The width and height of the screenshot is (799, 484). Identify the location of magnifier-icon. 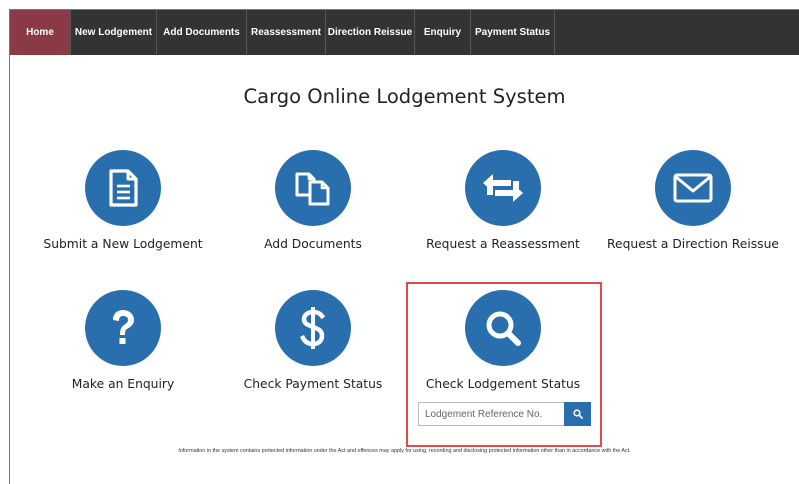
(503, 328).